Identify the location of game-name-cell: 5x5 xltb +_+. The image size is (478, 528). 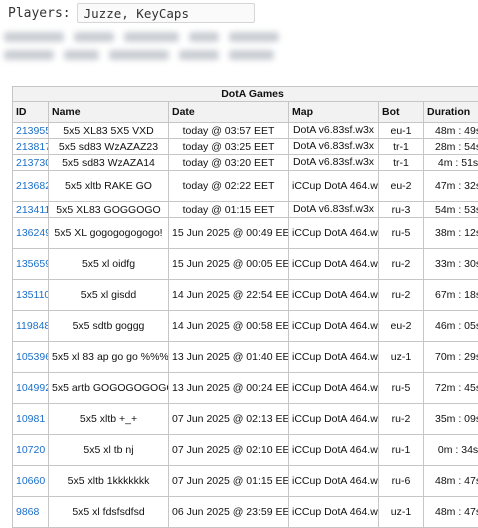
(109, 419).